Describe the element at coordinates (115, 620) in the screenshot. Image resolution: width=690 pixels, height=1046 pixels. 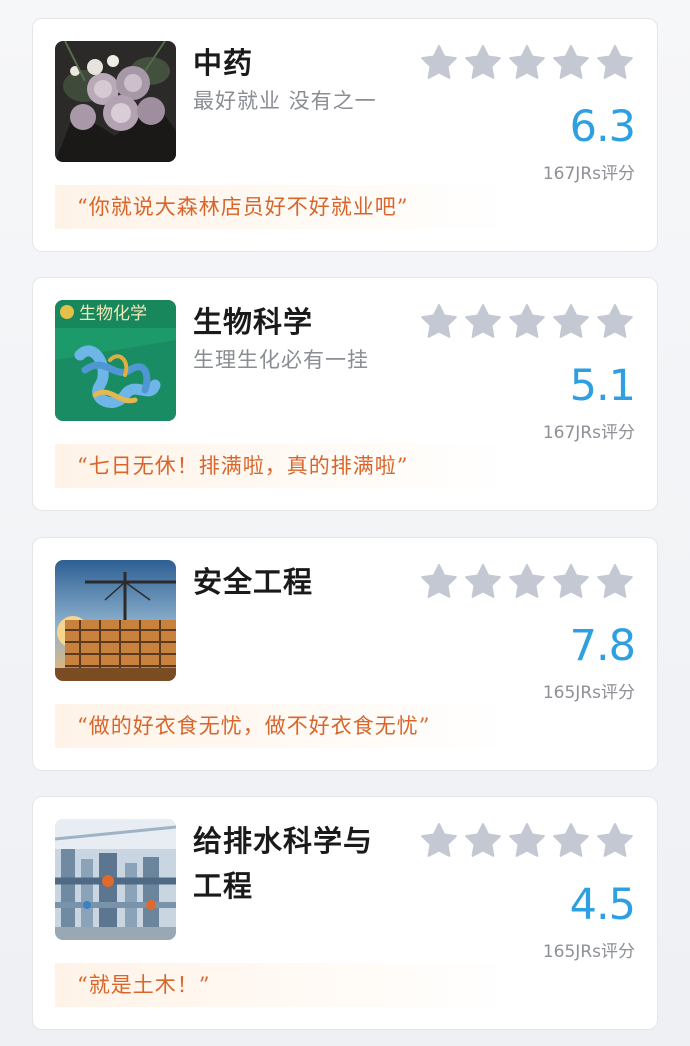
I see `construction-site-image` at that location.